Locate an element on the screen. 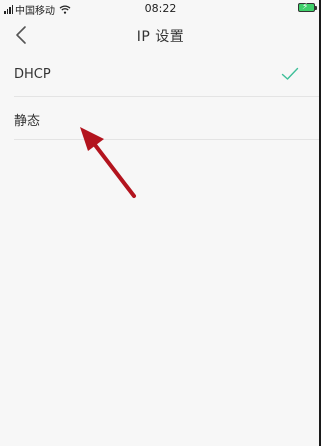  option-label: 静态 is located at coordinates (27, 121).